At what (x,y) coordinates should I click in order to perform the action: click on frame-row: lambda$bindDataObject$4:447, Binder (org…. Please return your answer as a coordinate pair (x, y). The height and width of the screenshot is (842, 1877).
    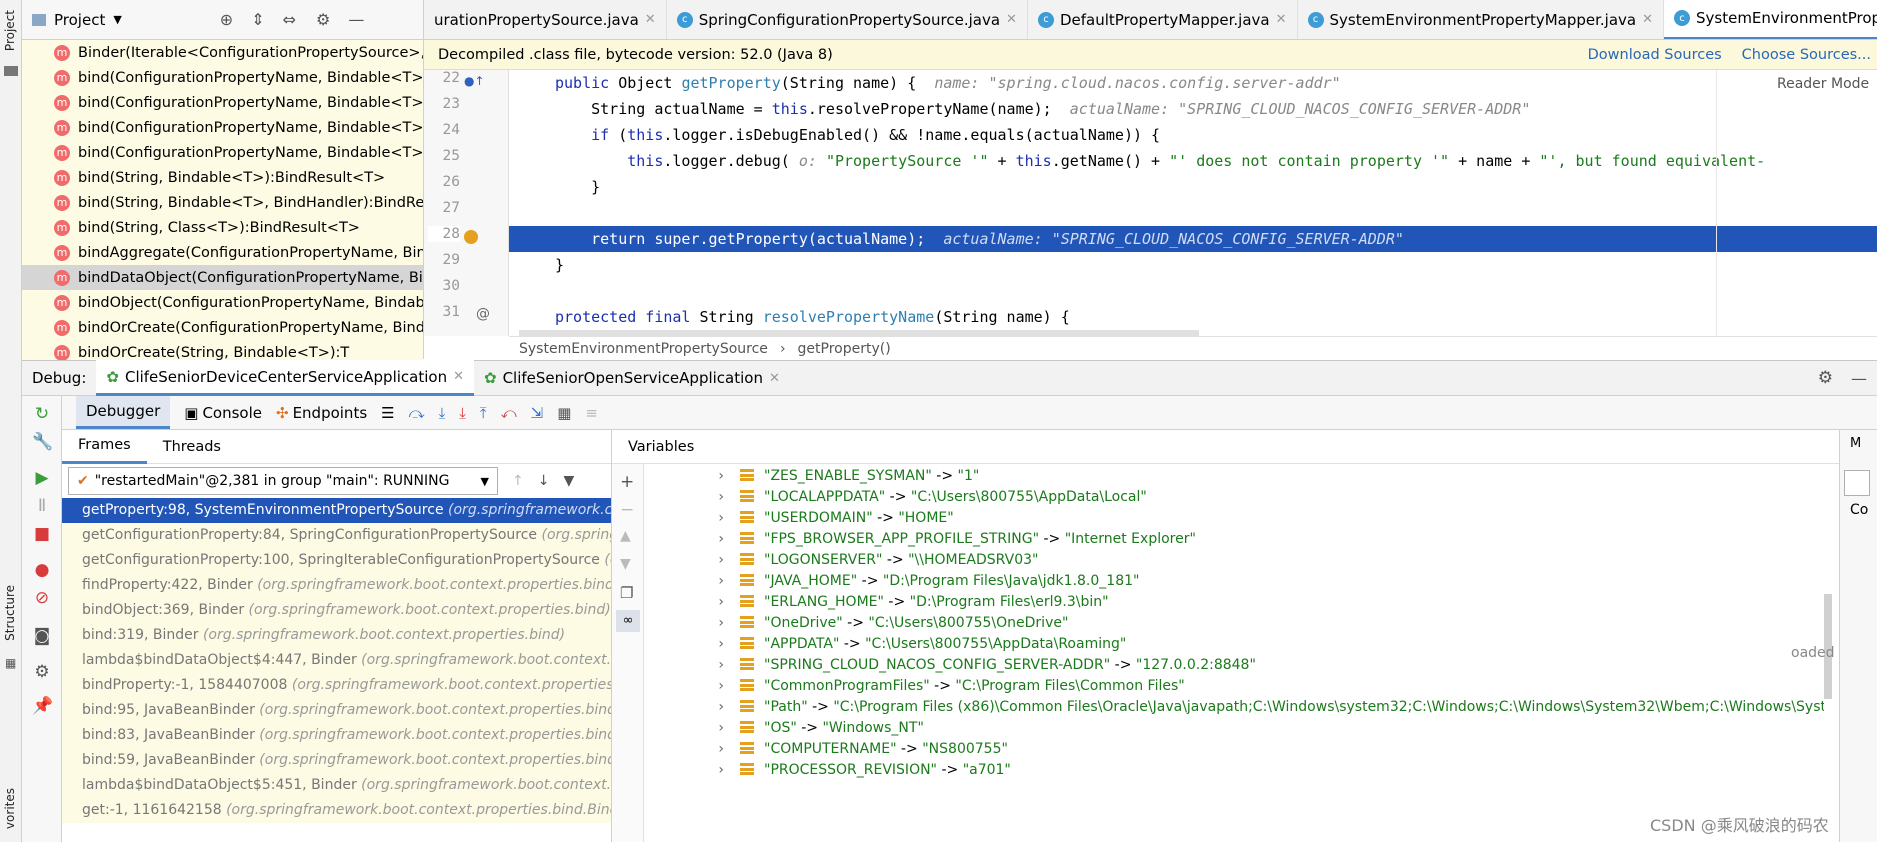
    Looking at the image, I should click on (336, 660).